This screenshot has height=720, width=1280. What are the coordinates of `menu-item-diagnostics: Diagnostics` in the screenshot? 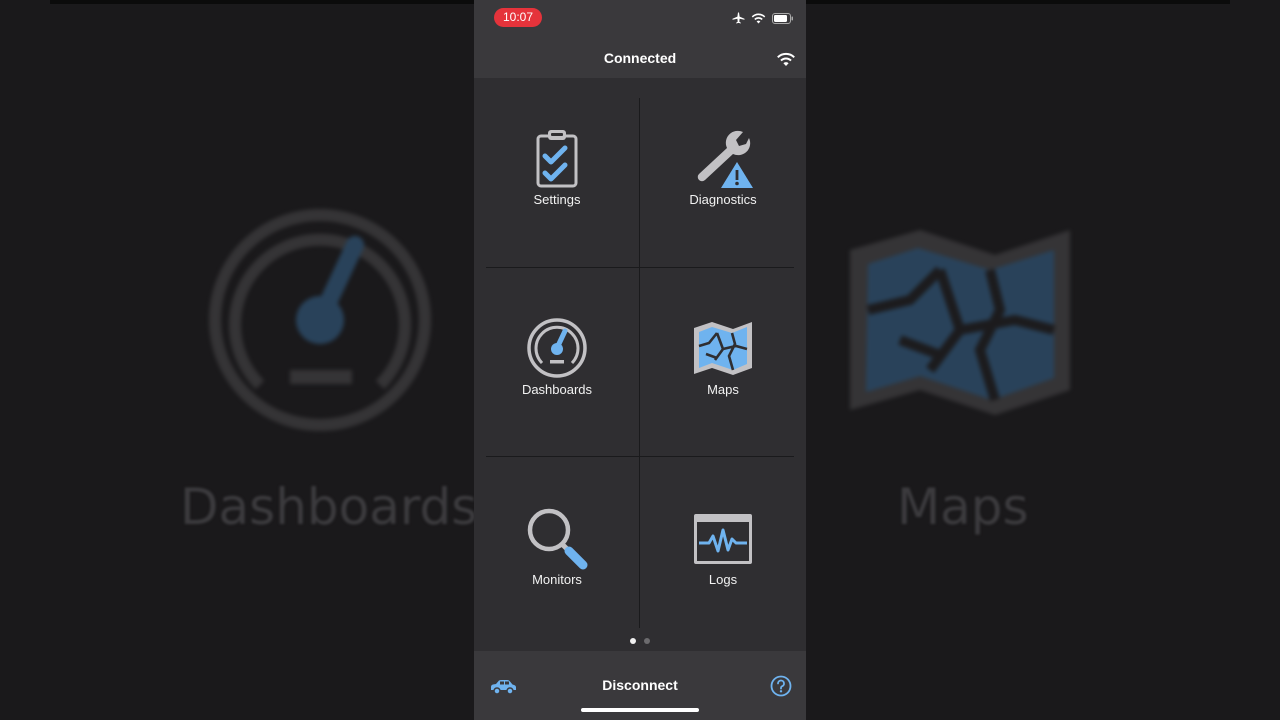 It's located at (723, 172).